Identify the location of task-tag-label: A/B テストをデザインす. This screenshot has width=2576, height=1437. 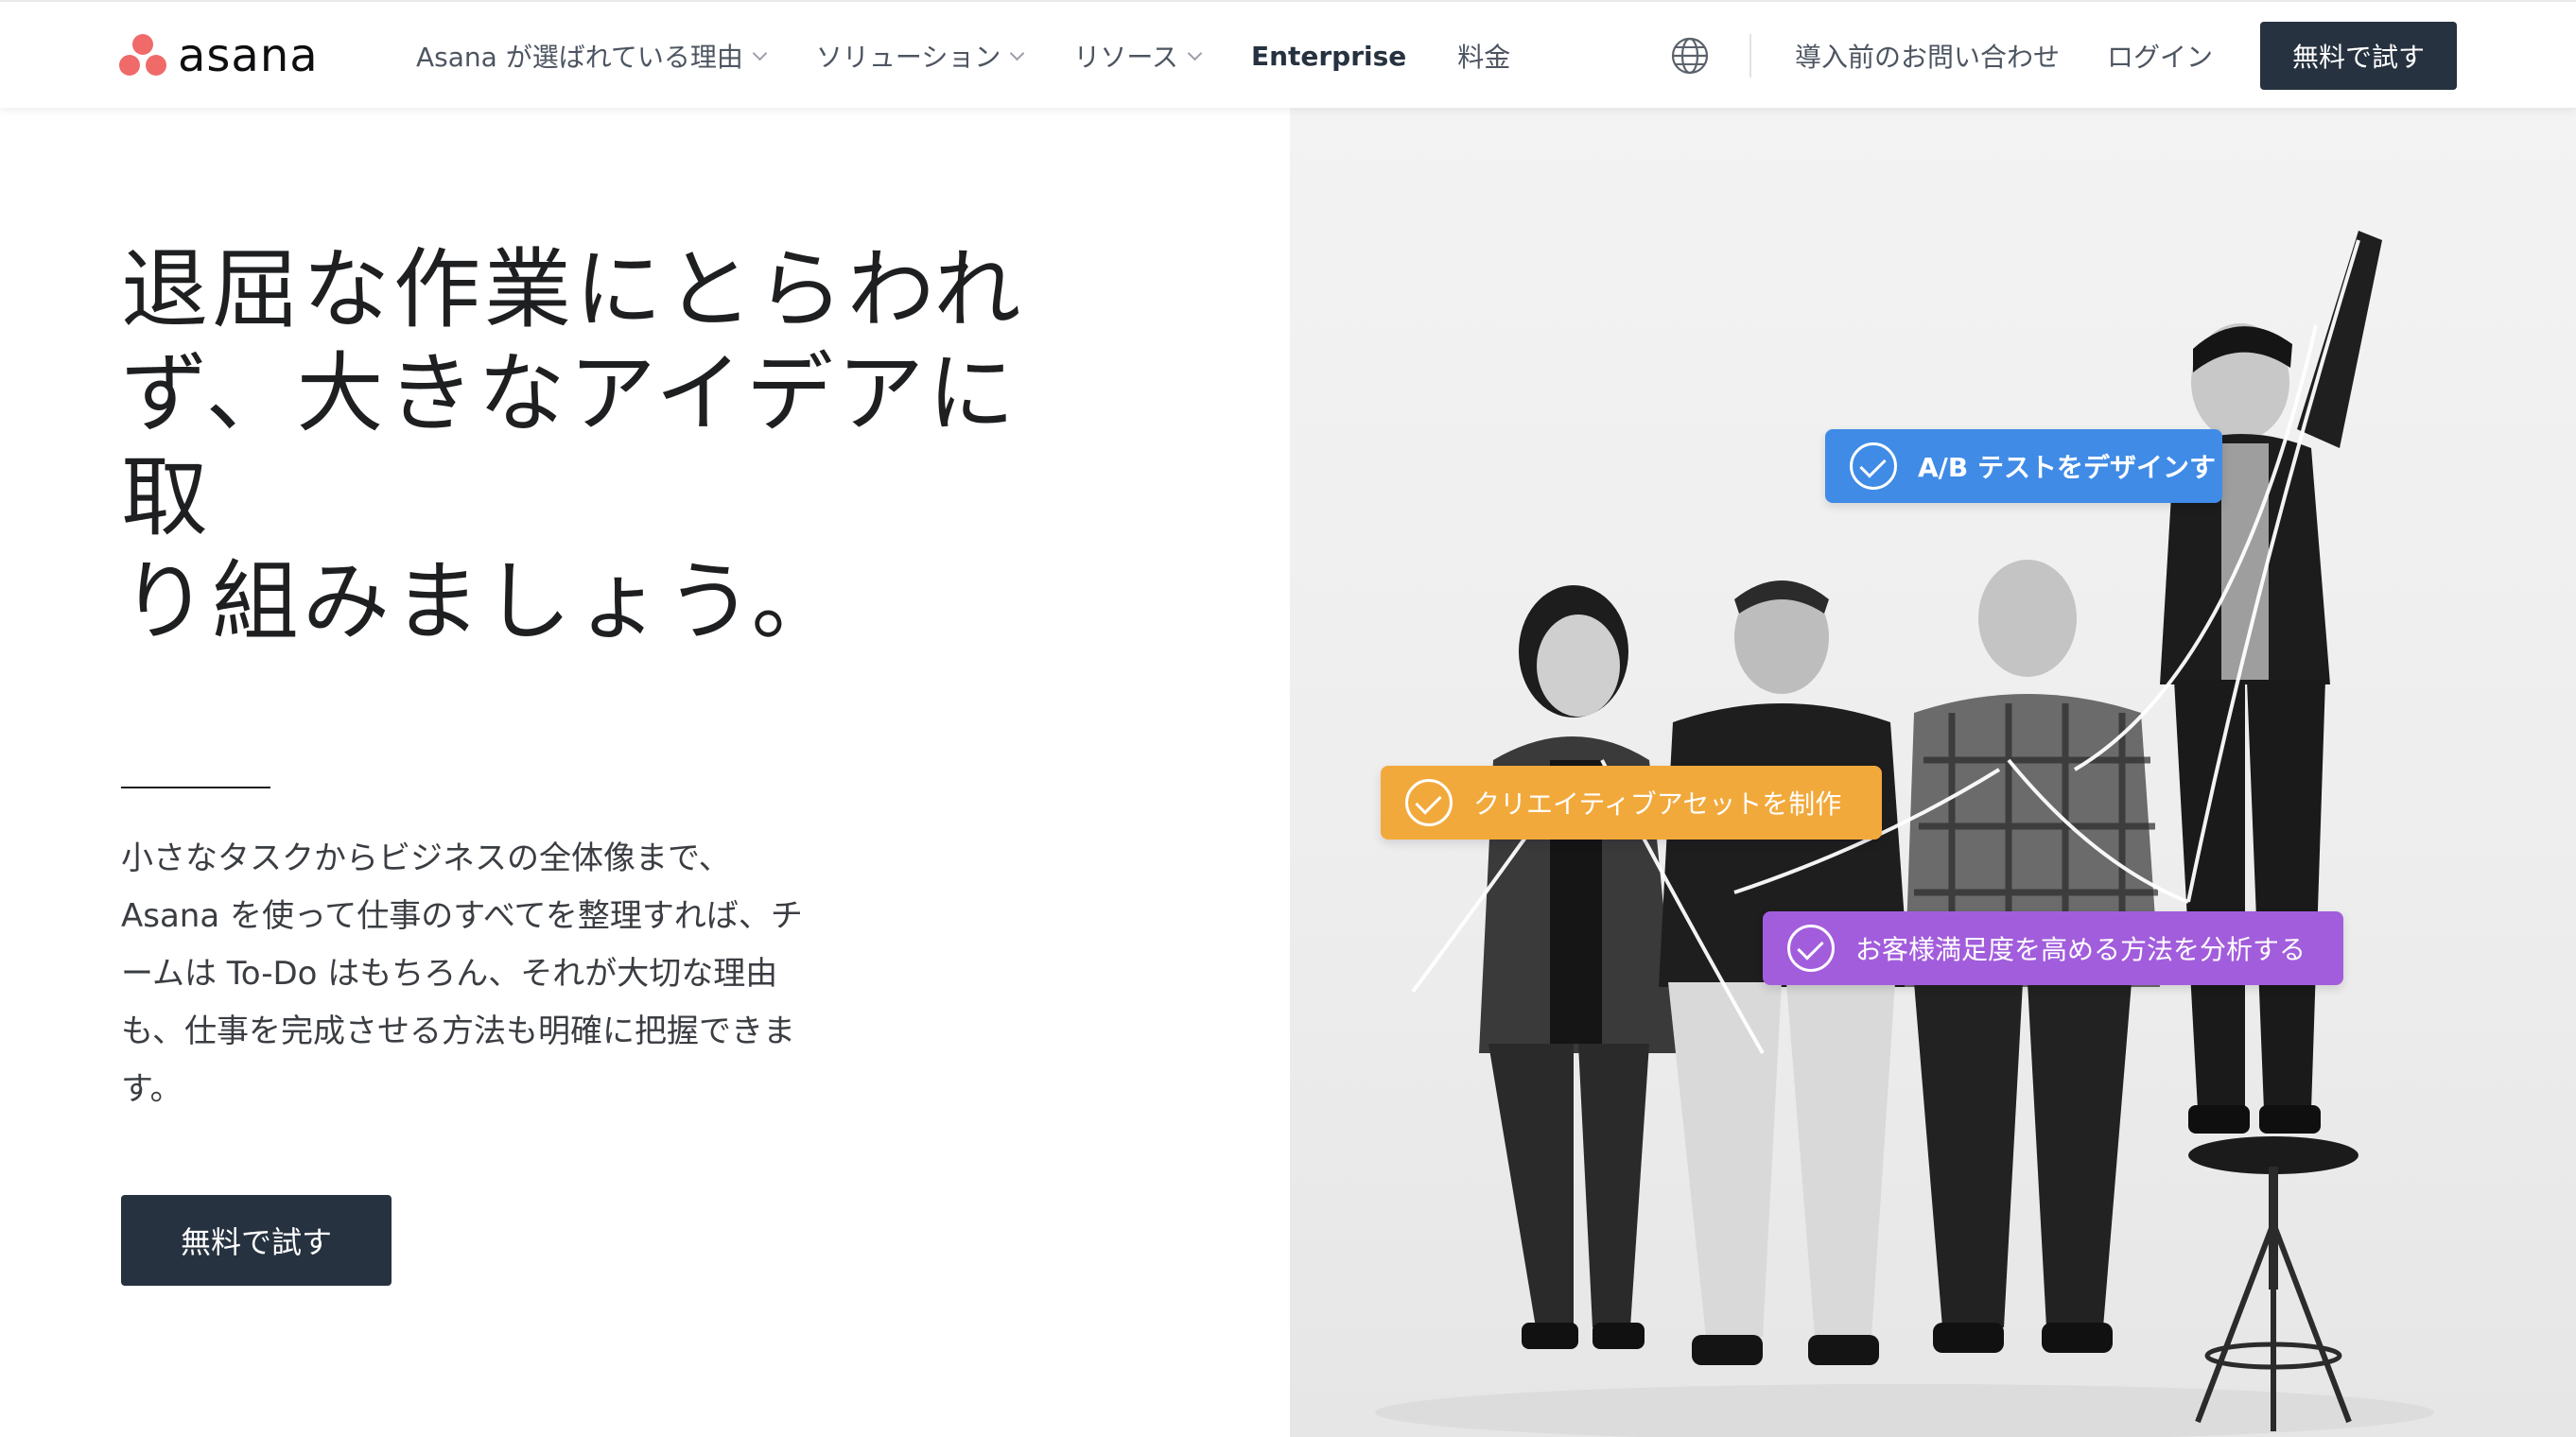
(2067, 467).